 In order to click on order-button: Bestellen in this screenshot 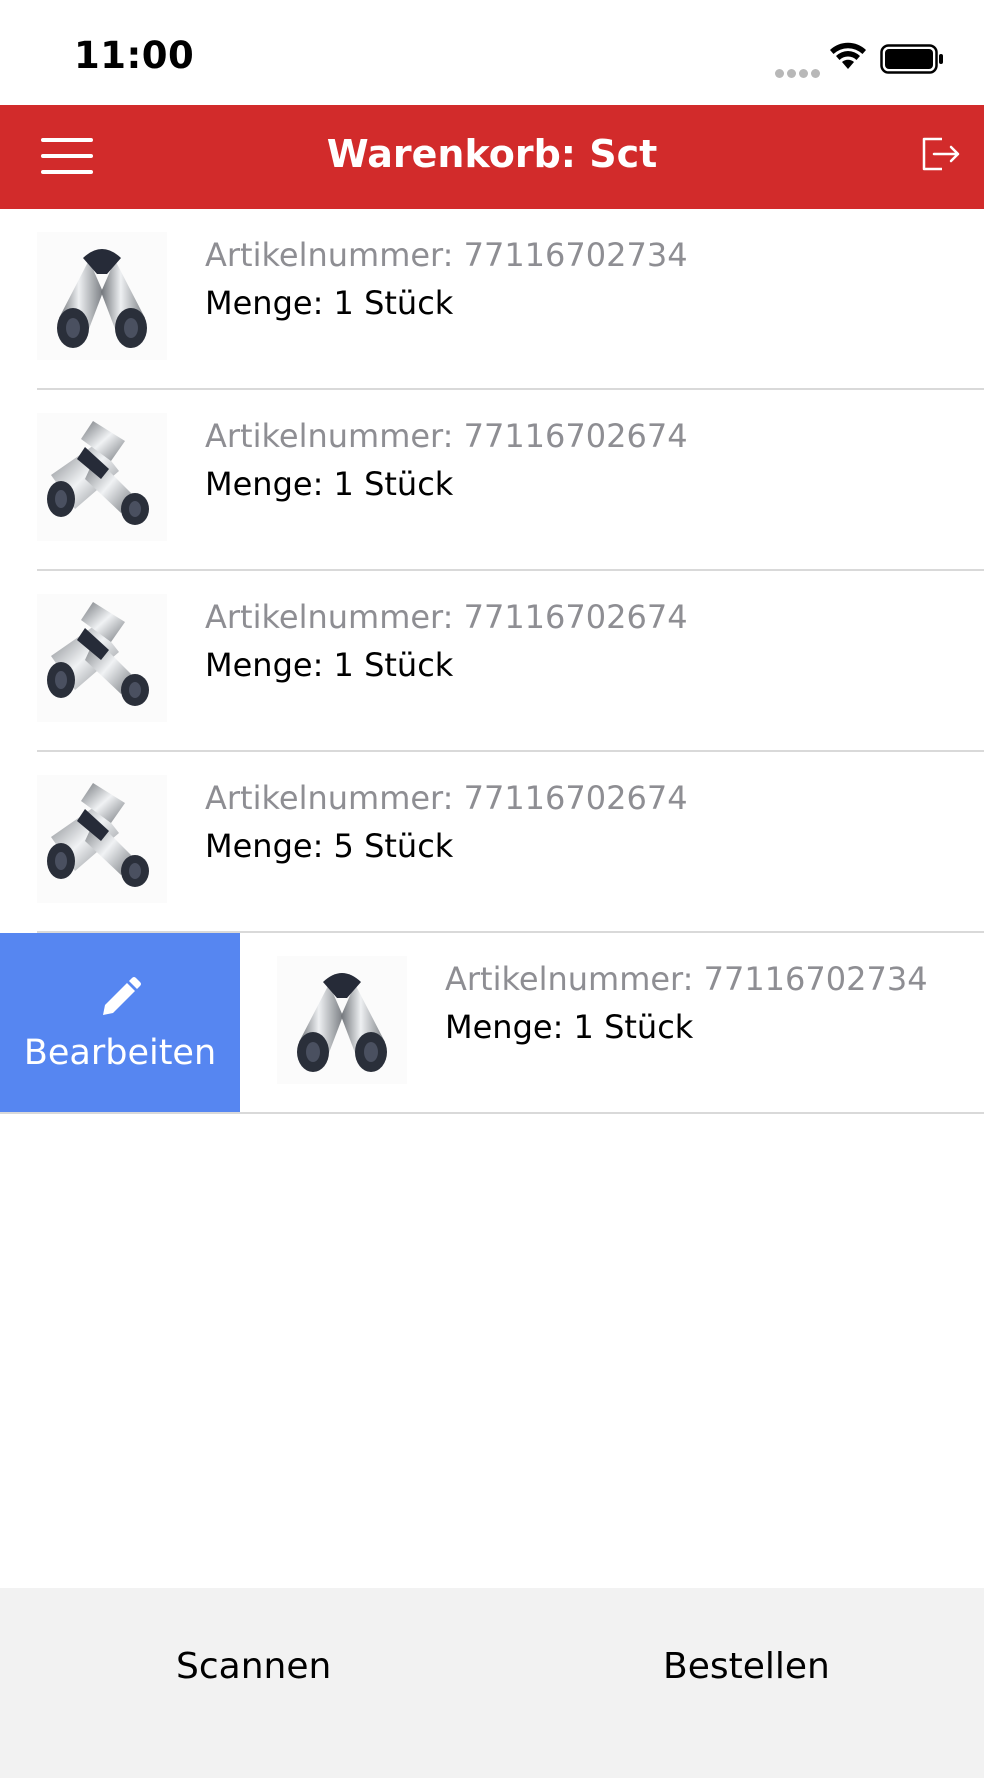, I will do `click(746, 1666)`.